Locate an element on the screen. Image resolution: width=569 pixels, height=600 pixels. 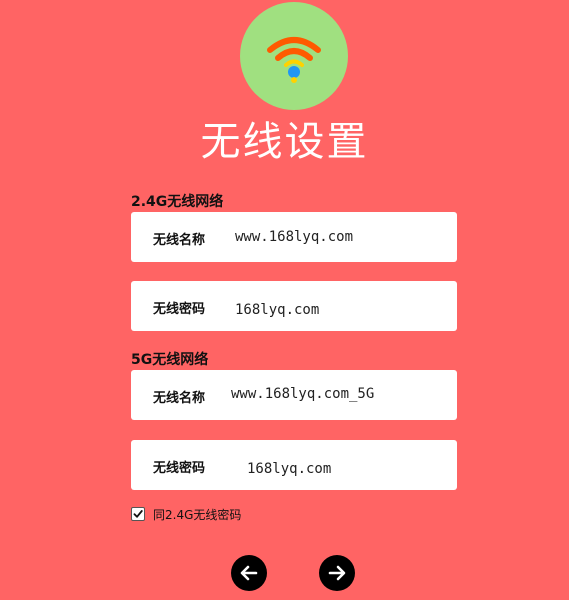
field-password-2g: 无线密码 is located at coordinates (294, 306).